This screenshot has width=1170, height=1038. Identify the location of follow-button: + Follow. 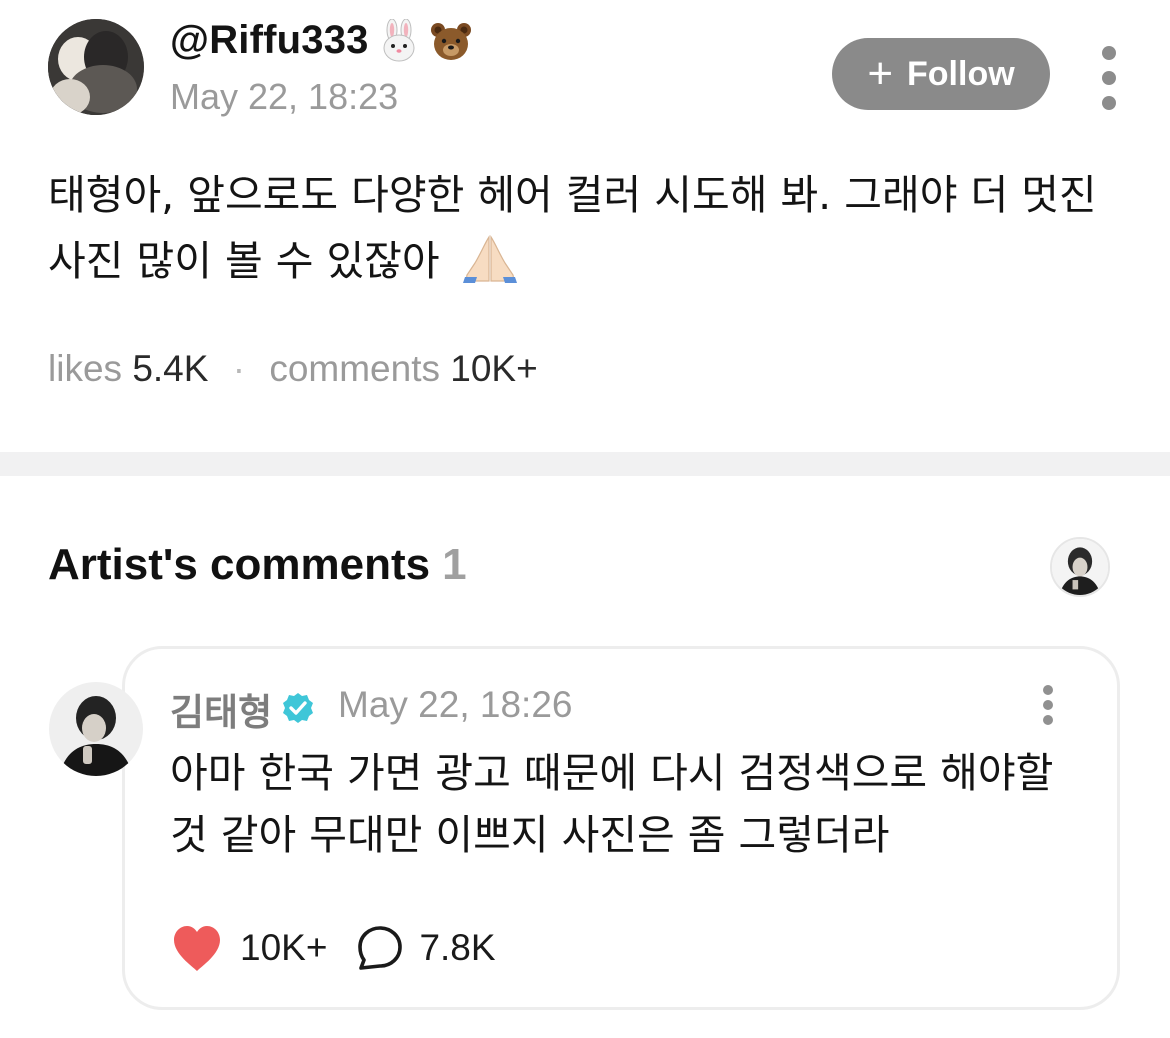
(941, 74).